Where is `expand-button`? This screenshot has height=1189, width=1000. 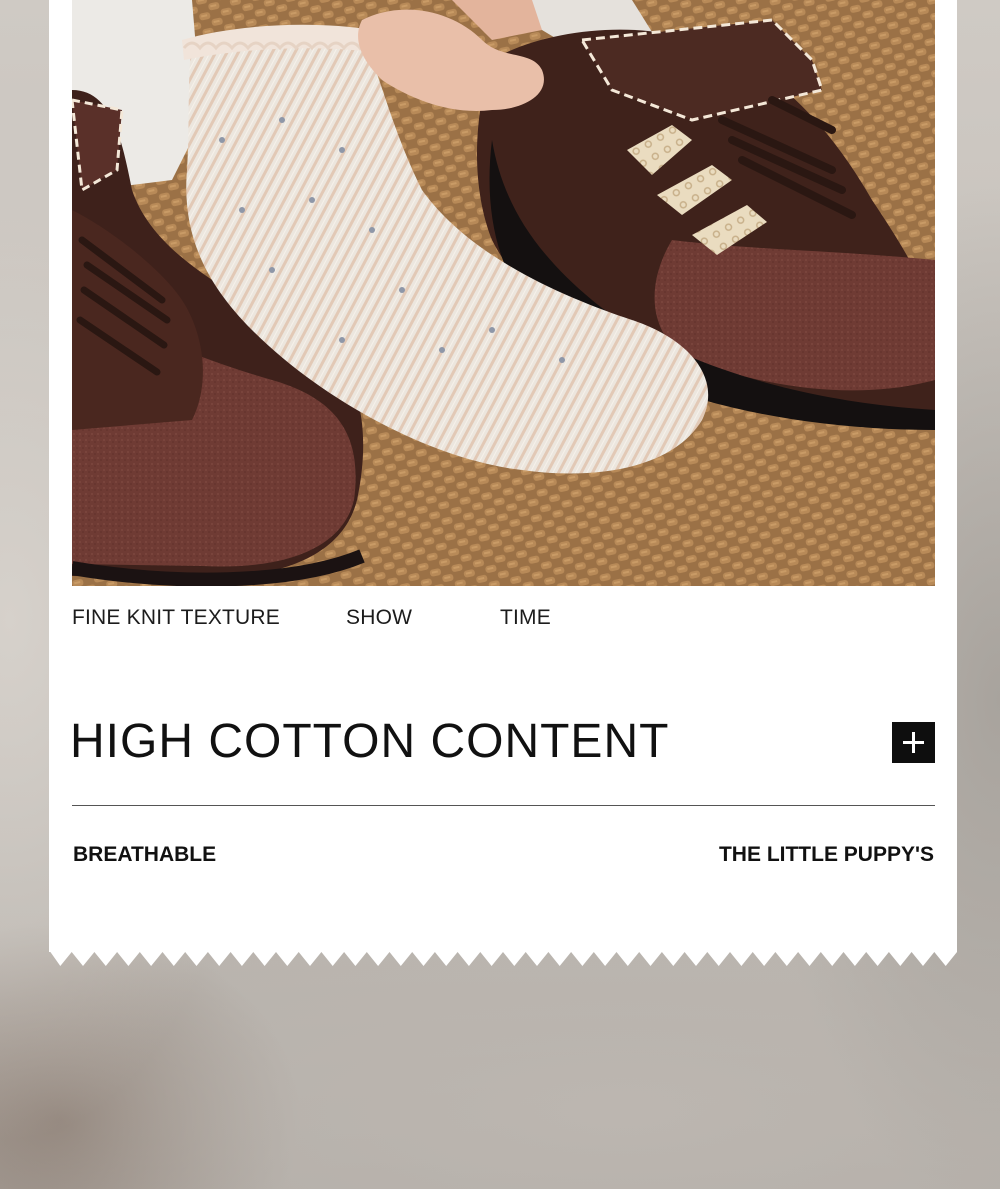
expand-button is located at coordinates (913, 742).